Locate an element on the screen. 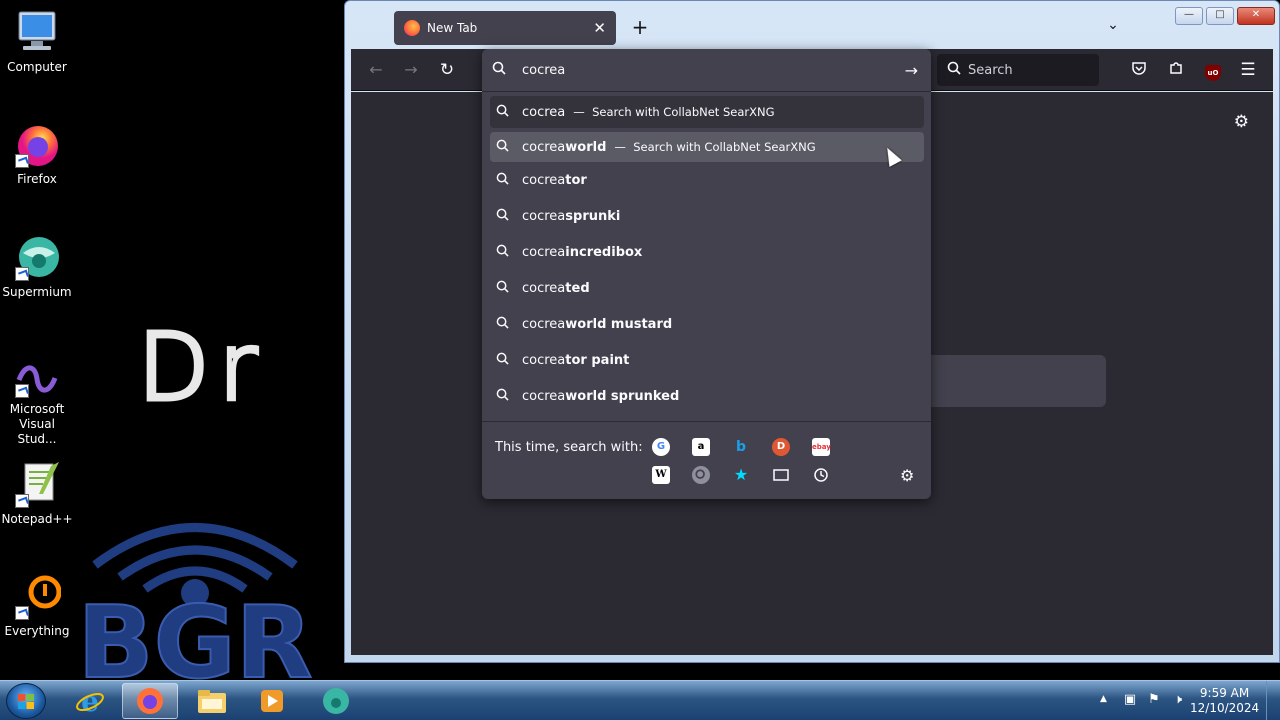 This screenshot has width=1280, height=720. suggestion-row: cocrea sprunki is located at coordinates (707, 216).